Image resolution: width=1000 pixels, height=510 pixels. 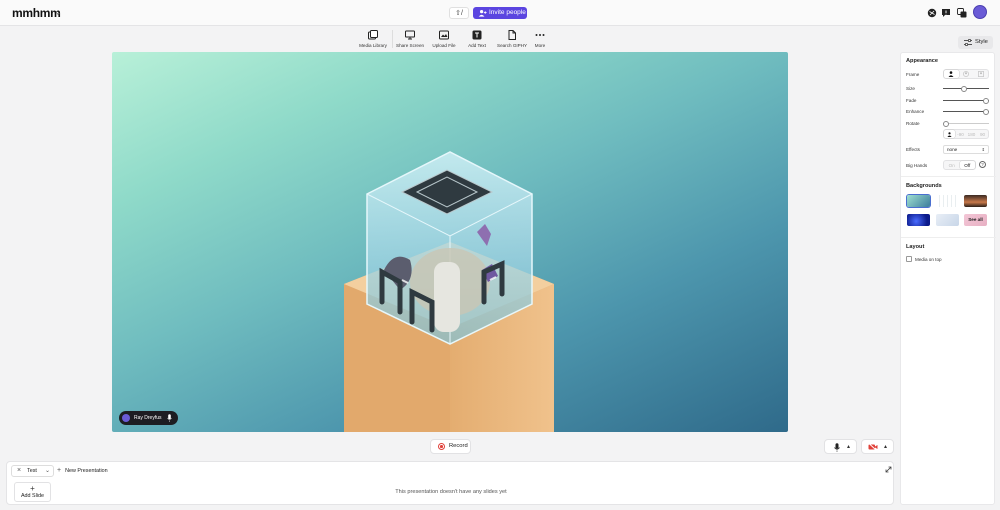 I want to click on keyboard-shortcut-button: ⇧/, so click(x=459, y=13).